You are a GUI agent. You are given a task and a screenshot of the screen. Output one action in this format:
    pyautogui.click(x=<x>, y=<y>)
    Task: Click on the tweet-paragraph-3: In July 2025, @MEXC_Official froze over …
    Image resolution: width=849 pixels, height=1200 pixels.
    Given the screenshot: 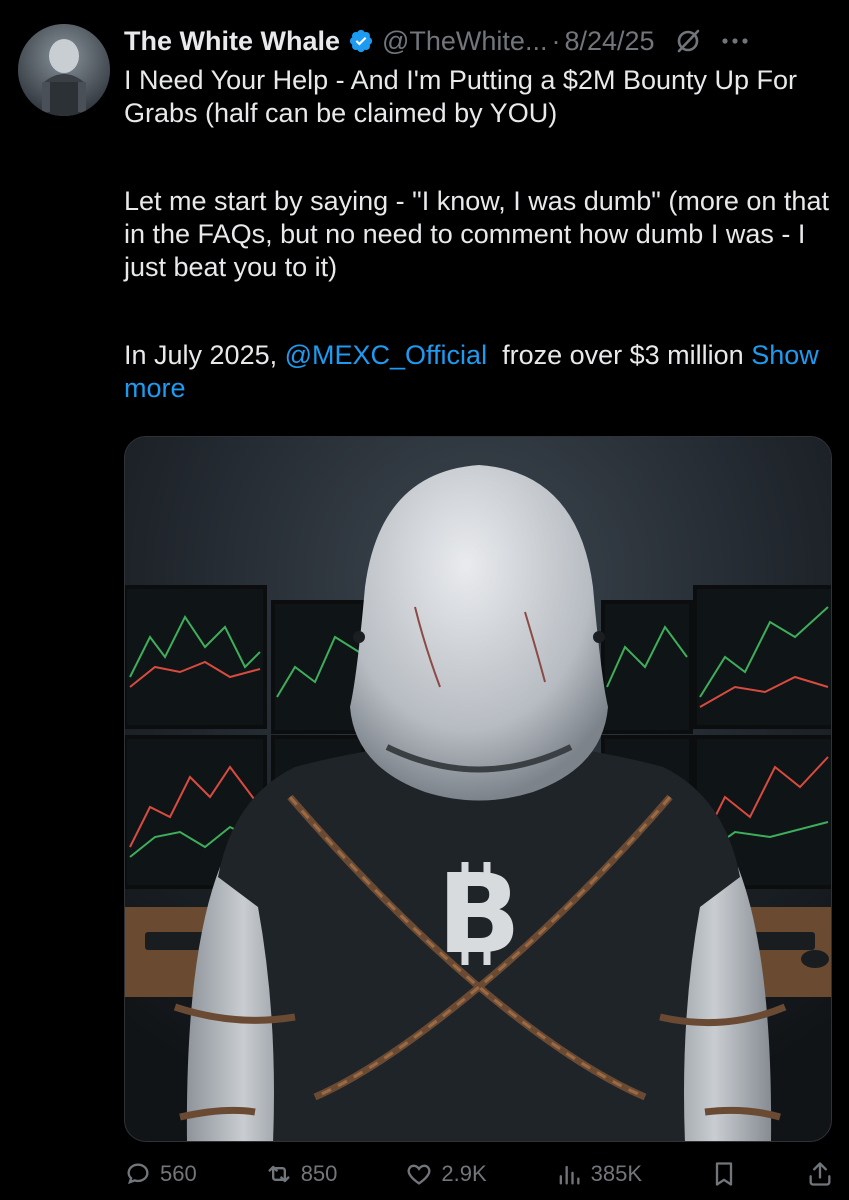 What is the action you would take?
    pyautogui.click(x=480, y=372)
    